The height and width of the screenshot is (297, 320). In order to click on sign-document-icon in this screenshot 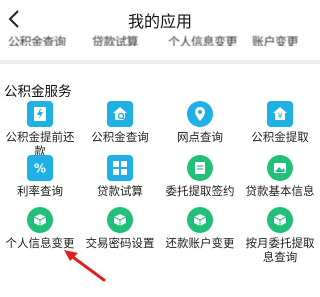, I will do `click(200, 168)`.